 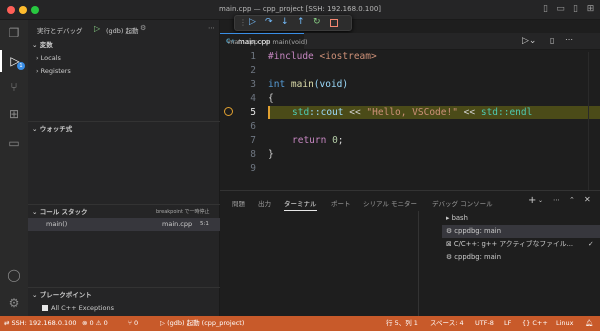 I want to click on debug-config-select: (gdb) 起動, so click(x=122, y=30).